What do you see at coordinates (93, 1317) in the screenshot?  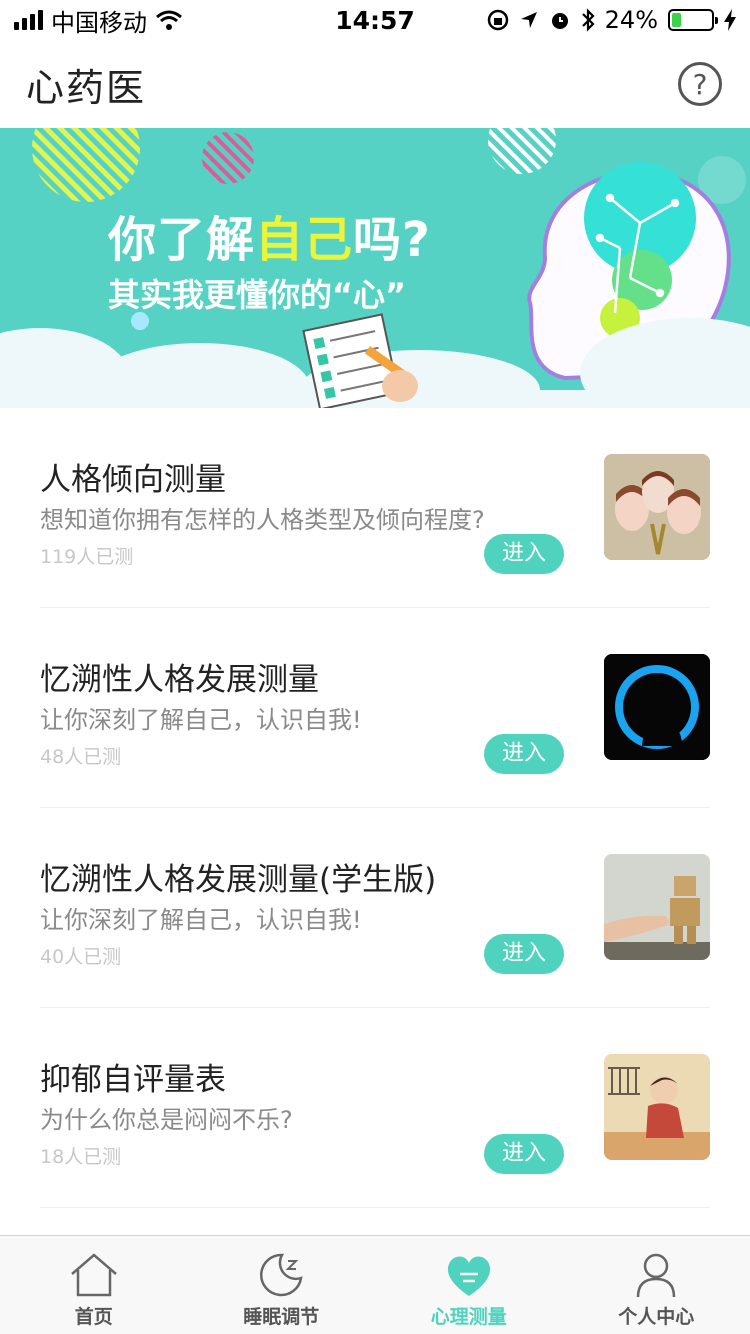 I see `tab-label: 首页` at bounding box center [93, 1317].